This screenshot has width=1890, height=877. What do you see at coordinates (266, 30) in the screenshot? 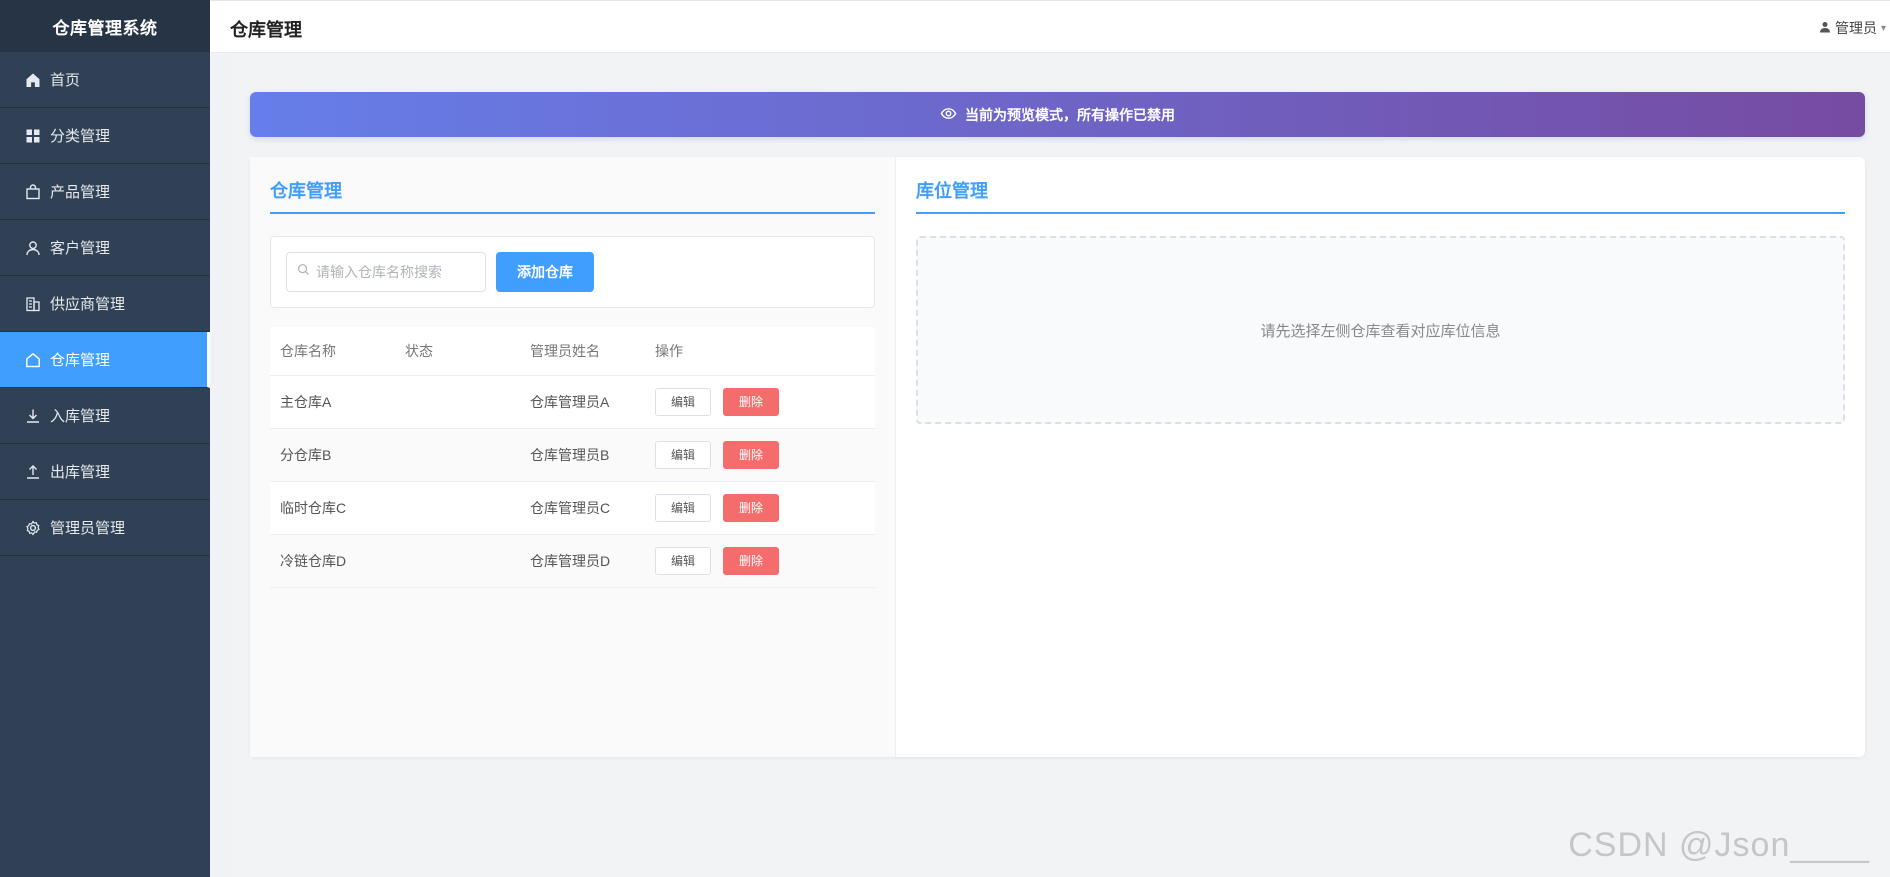
I see `page-title: 仓库管理` at bounding box center [266, 30].